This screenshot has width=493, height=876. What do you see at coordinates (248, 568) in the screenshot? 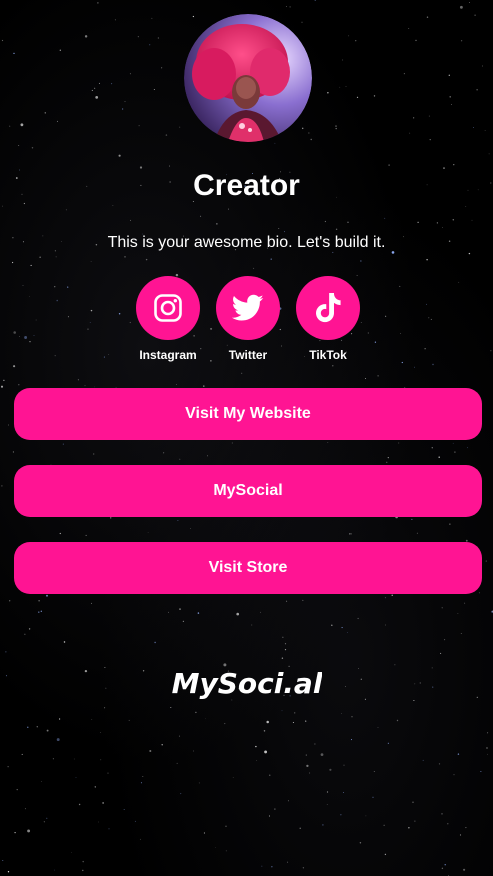
I see `link-visit-store-button: Visit Store` at bounding box center [248, 568].